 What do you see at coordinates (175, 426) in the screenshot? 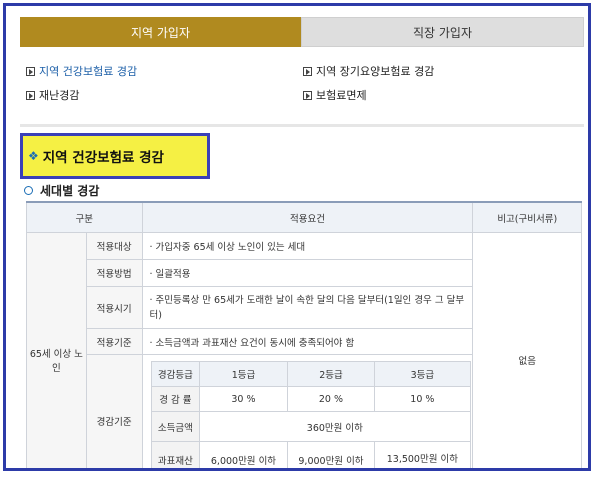
I see `income-label: 소득금액` at bounding box center [175, 426].